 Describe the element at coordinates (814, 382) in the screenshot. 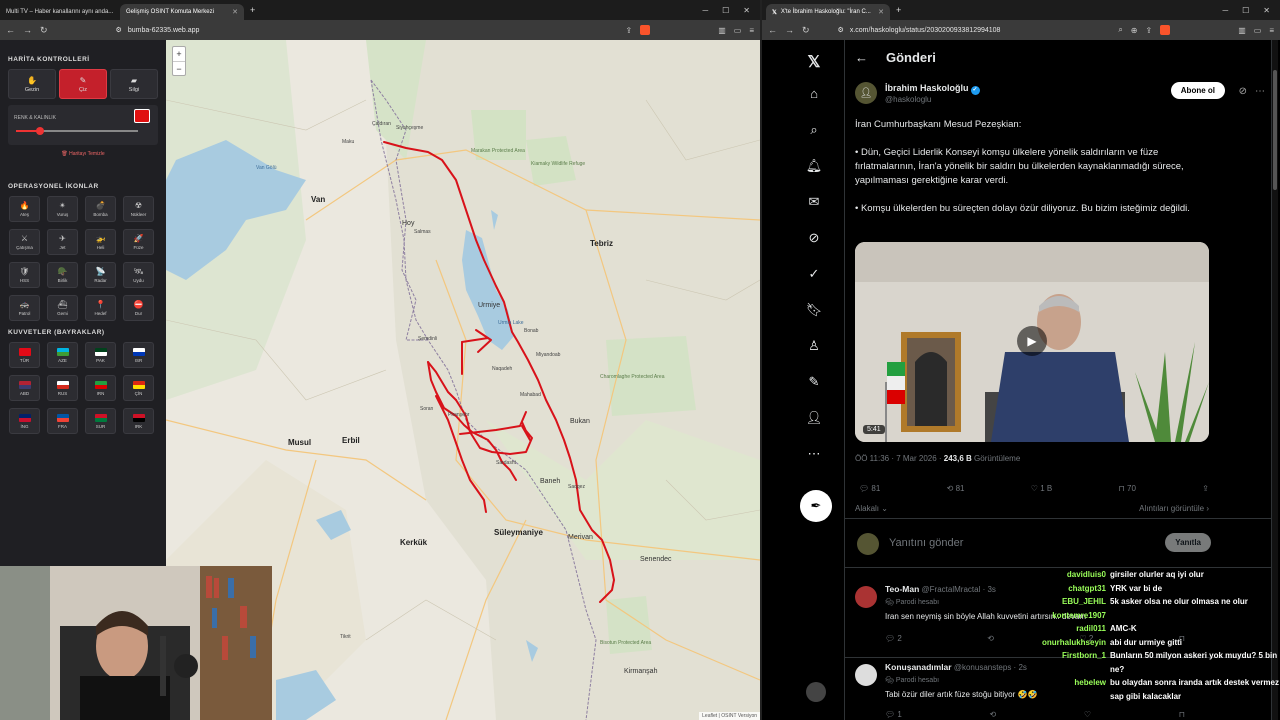

I see `articles-icon: ✎` at that location.